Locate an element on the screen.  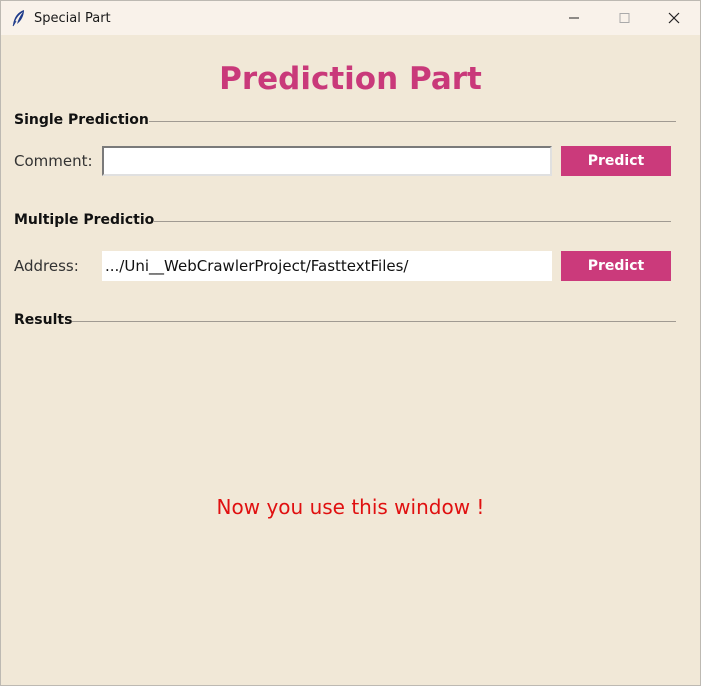
feather-icon is located at coordinates (18, 18).